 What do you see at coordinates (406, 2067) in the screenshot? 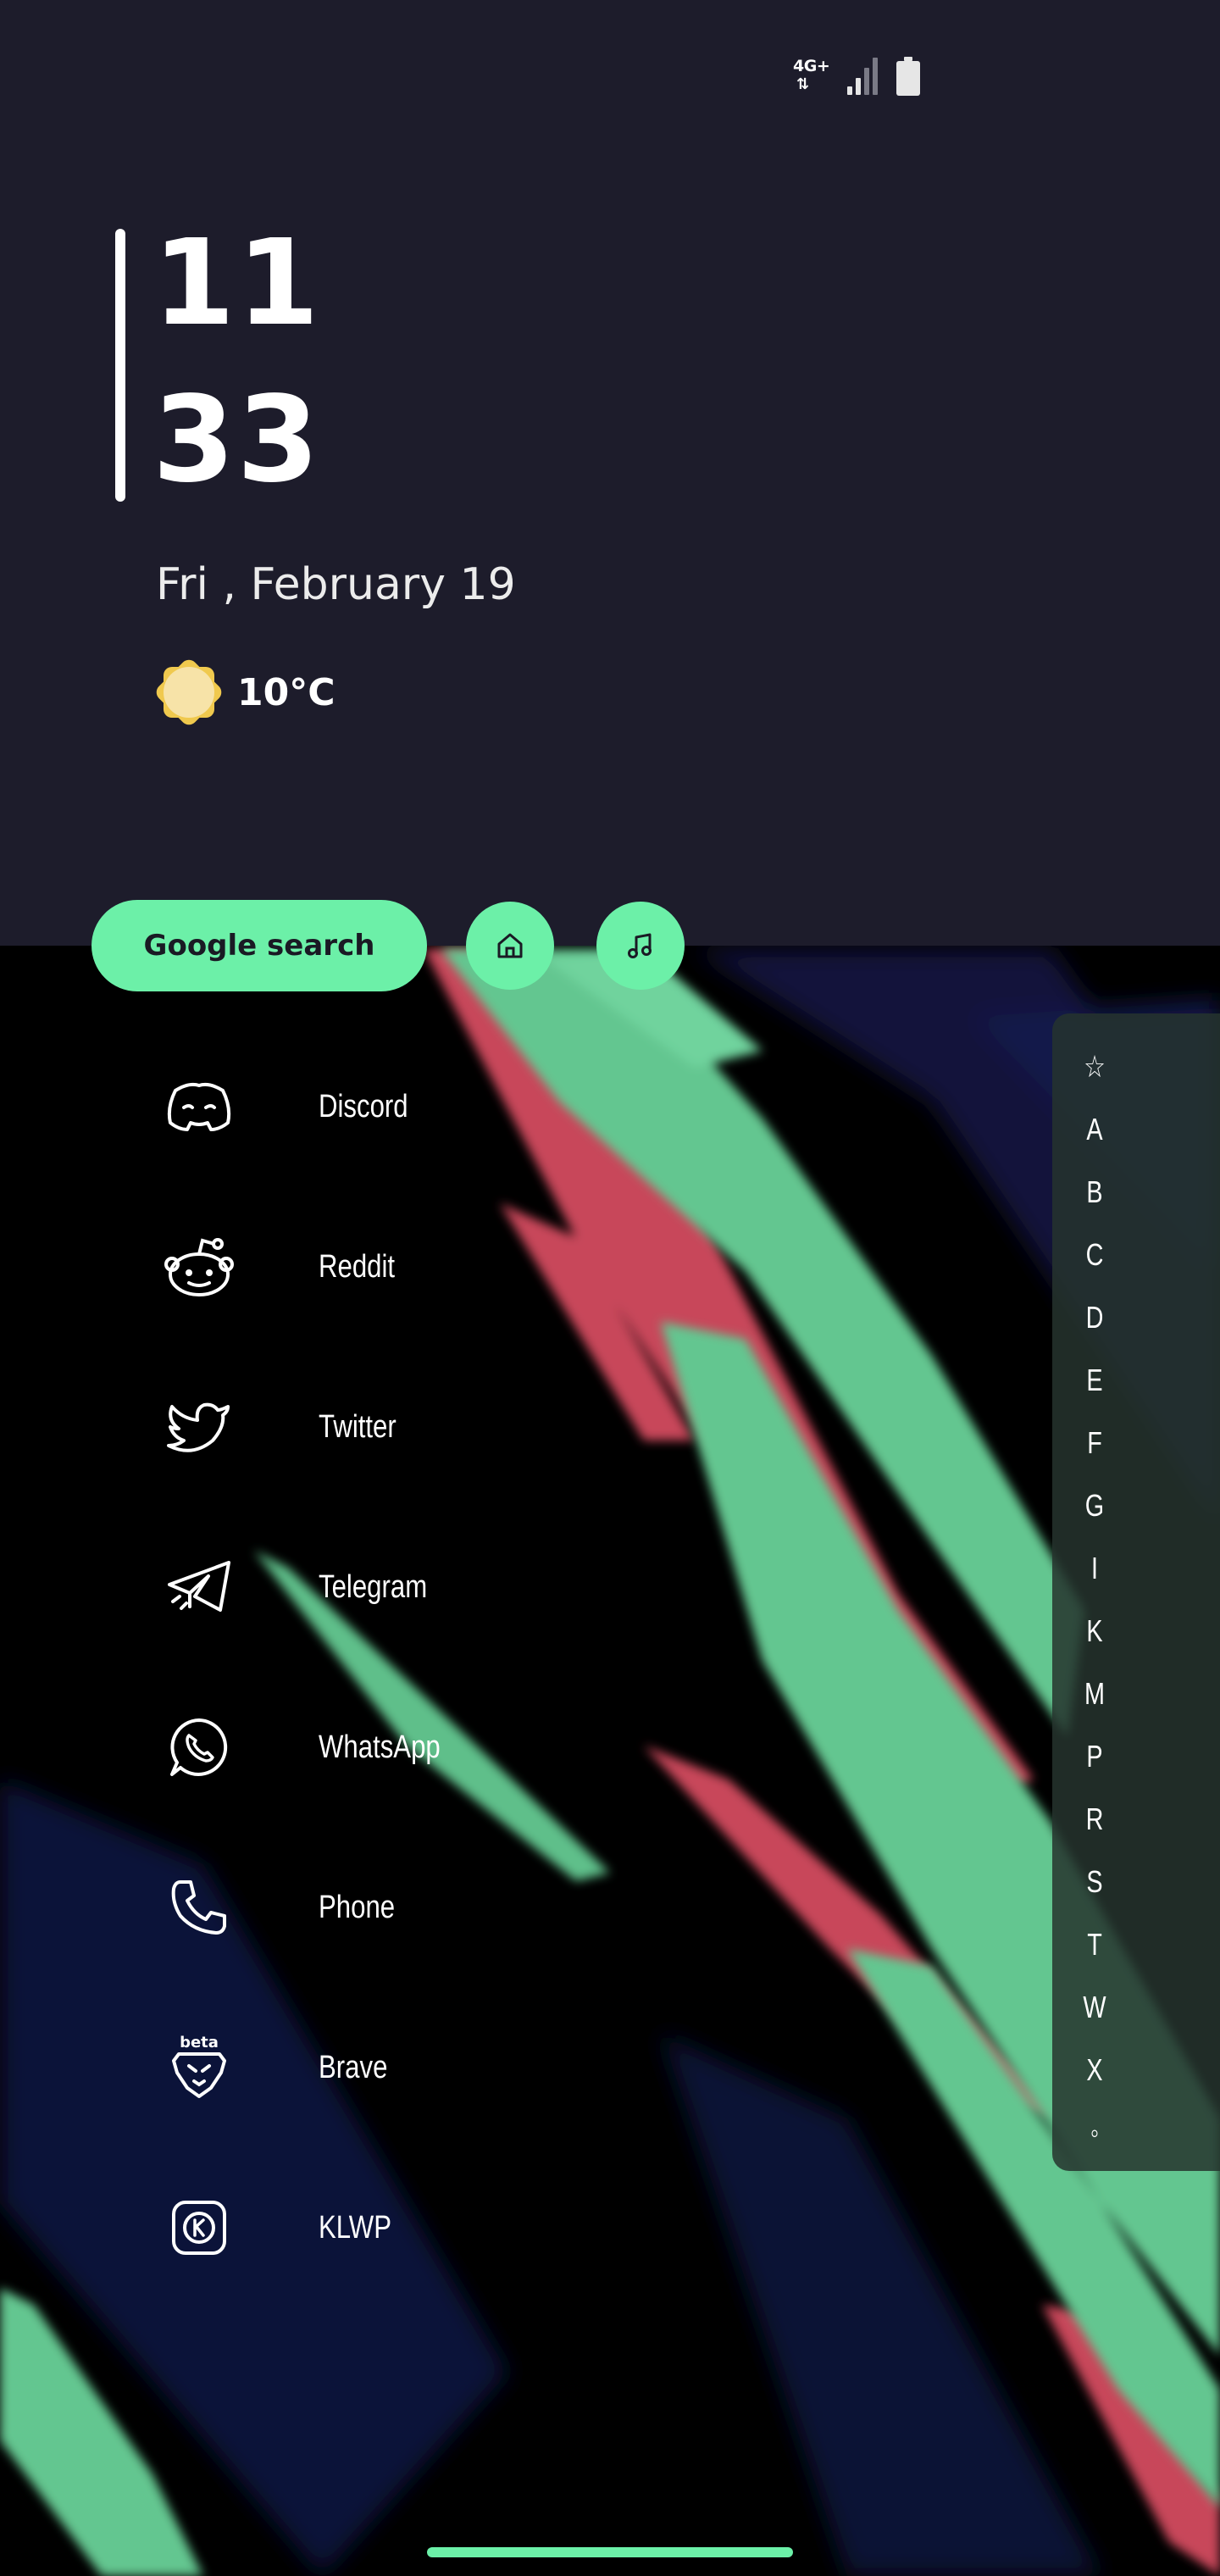
I see `app-item-brave: beta Brave` at bounding box center [406, 2067].